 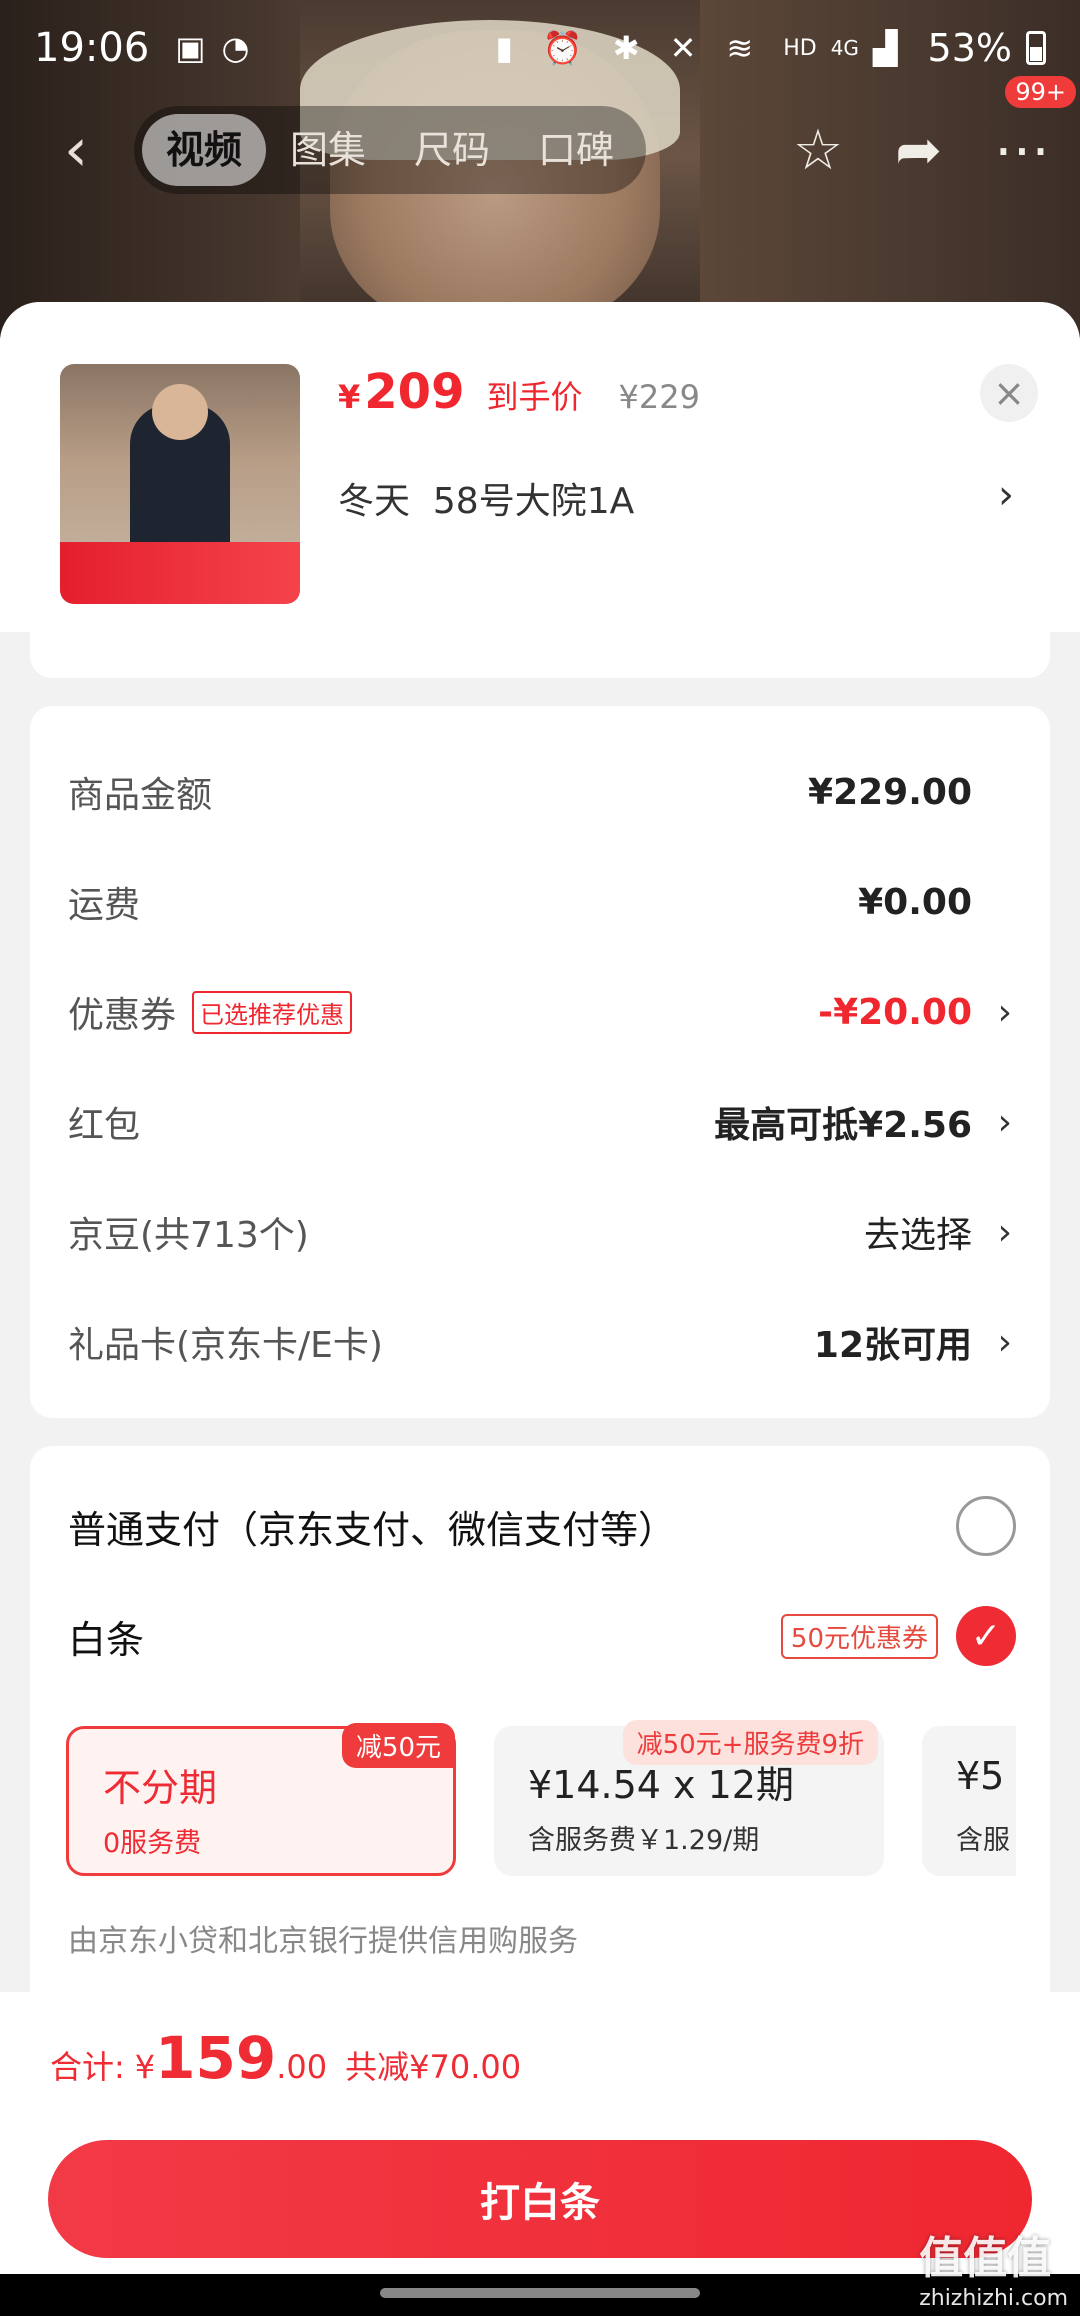 I want to click on cost-label: 商品金额, so click(x=140, y=795).